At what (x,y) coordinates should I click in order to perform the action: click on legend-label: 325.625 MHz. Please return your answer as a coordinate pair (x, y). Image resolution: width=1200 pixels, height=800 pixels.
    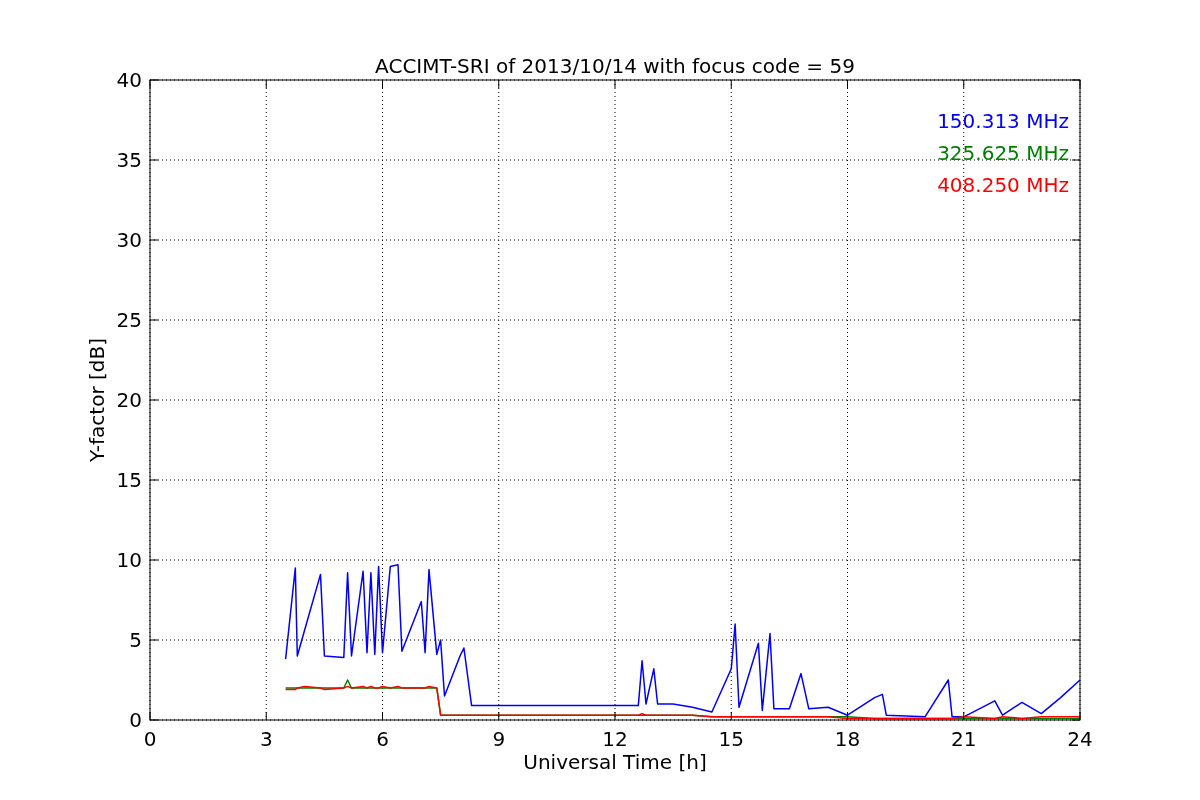
    Looking at the image, I should click on (1003, 153).